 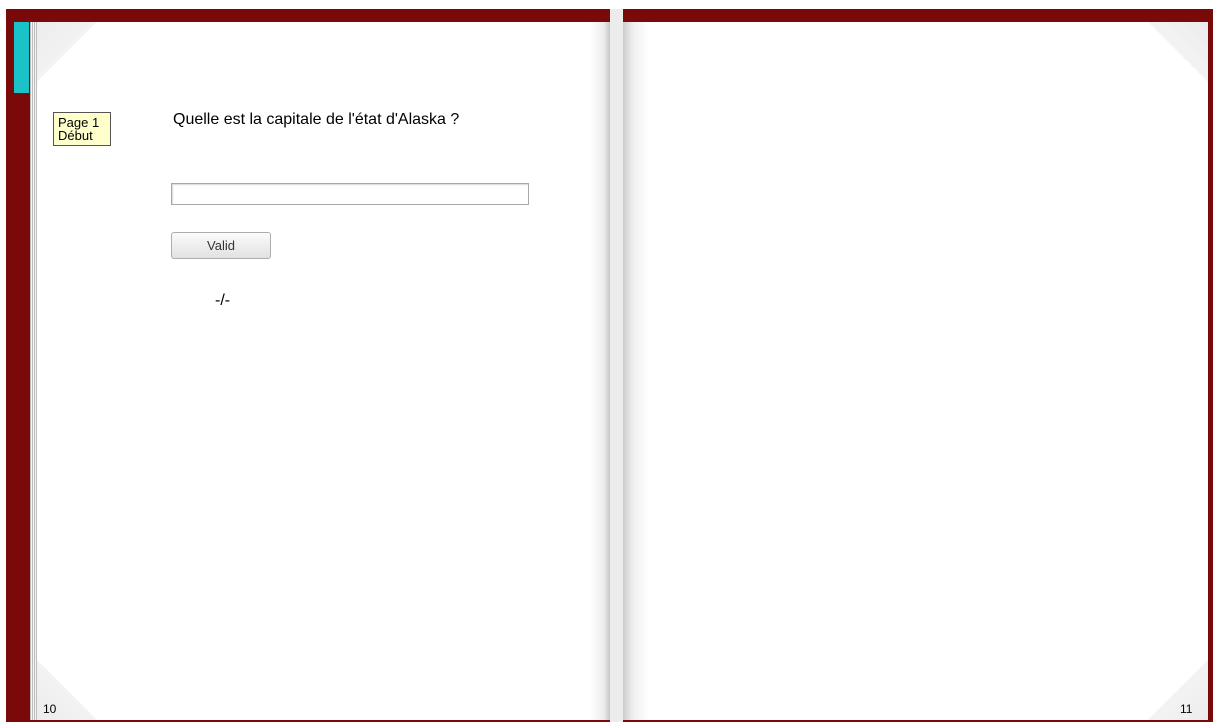 I want to click on page-corner-top-left, so click(x=67, y=52).